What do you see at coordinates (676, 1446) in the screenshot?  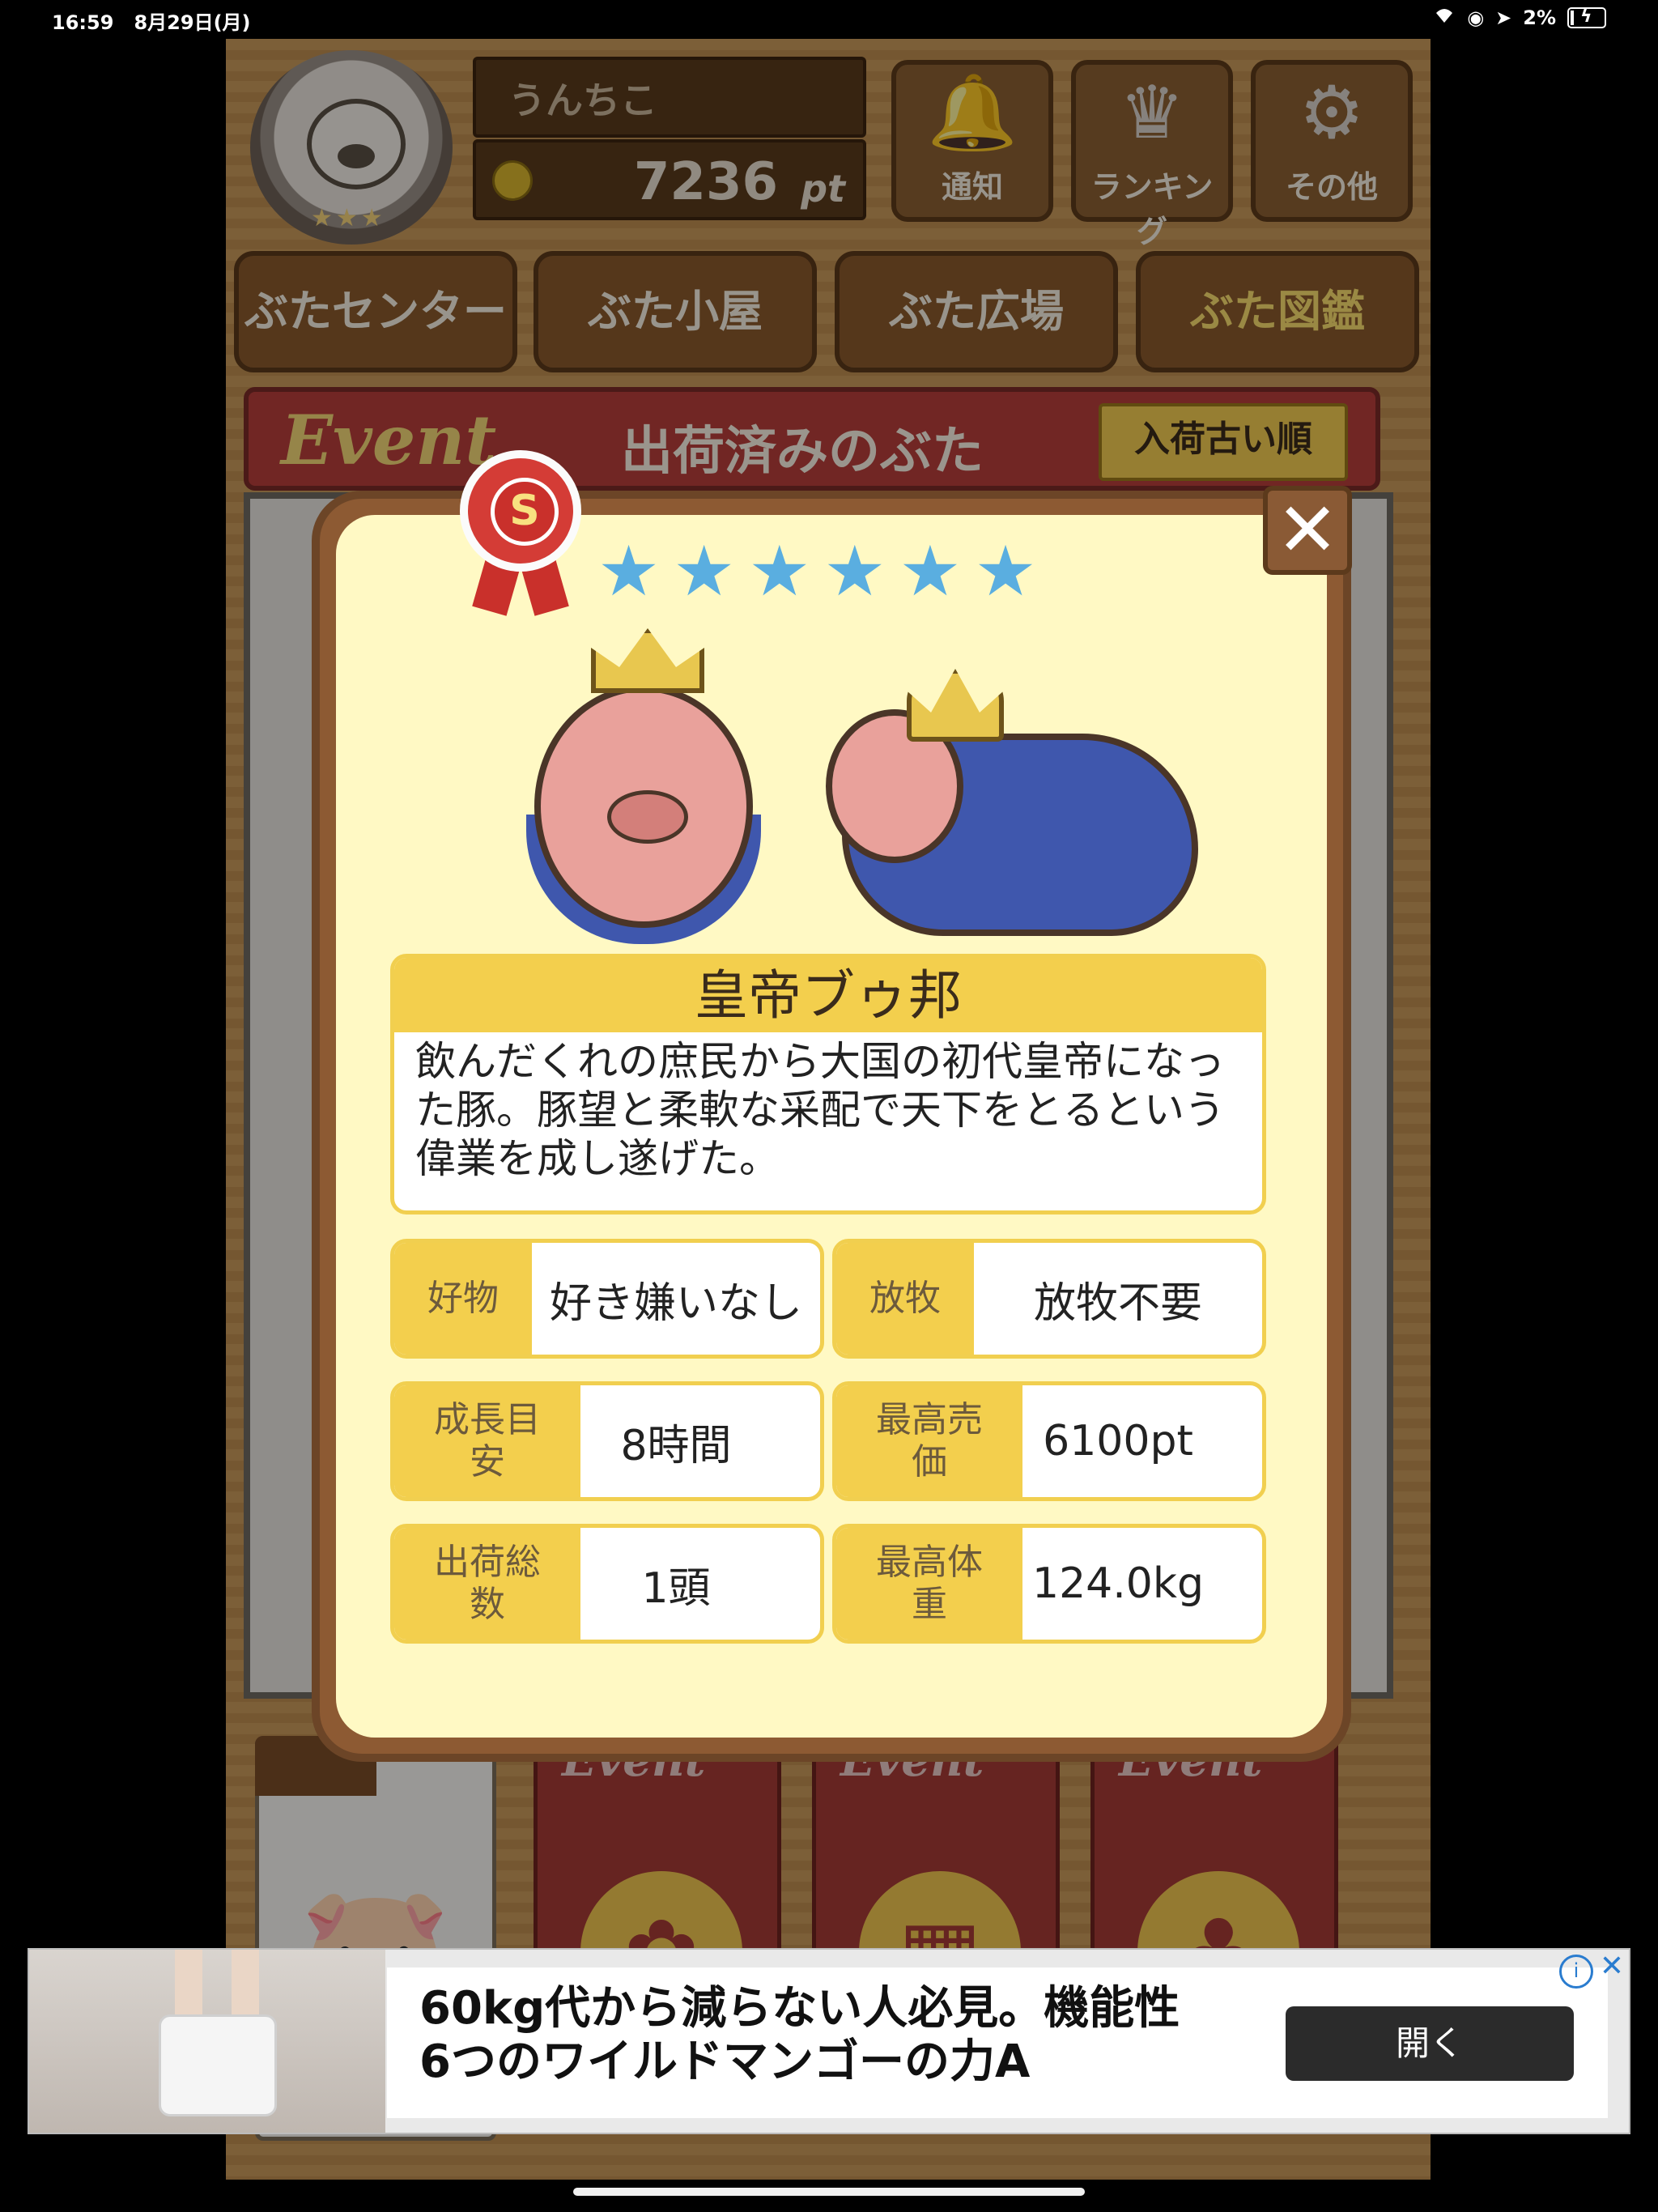 I see `stat-value: 8時間` at bounding box center [676, 1446].